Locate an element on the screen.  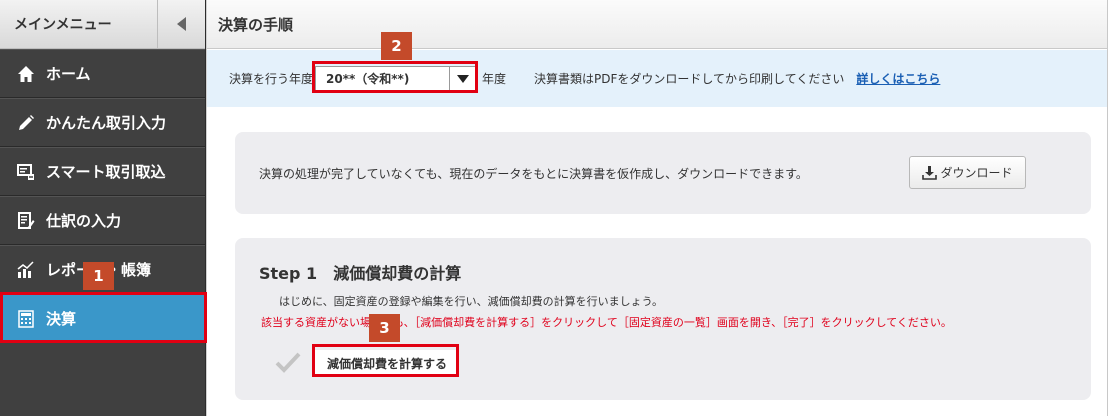
sidebar-item-home: ホーム is located at coordinates (102, 73).